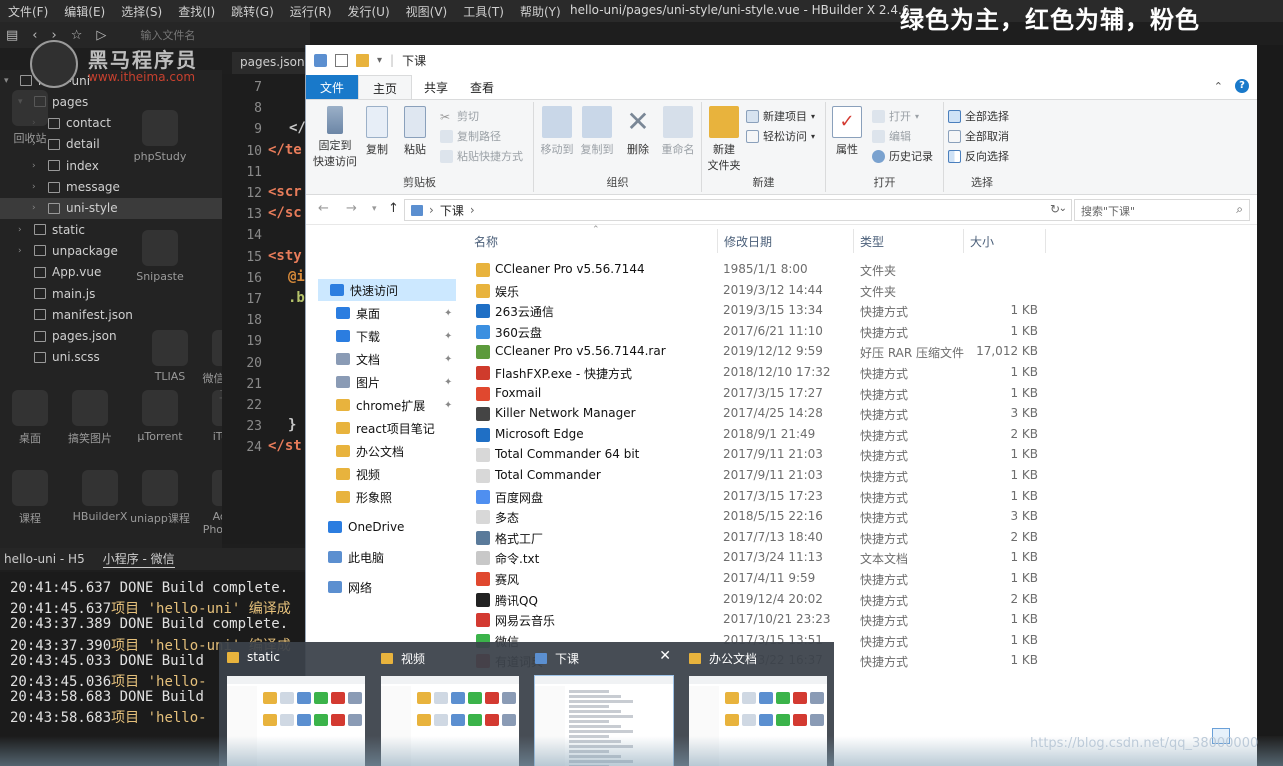 This screenshot has height=766, width=1283. Describe the element at coordinates (271, 63) in the screenshot. I see `editor-tab: pages.json` at that location.